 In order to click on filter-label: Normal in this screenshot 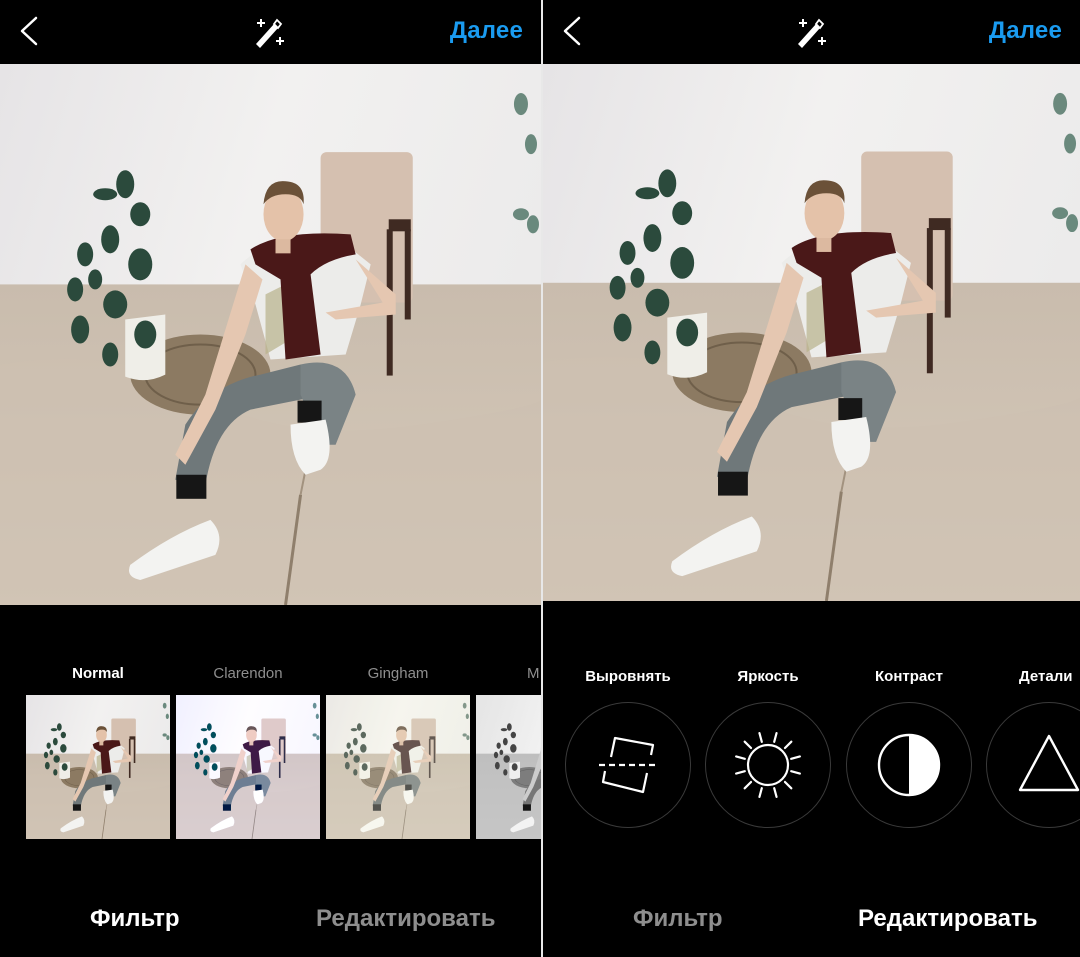, I will do `click(98, 673)`.